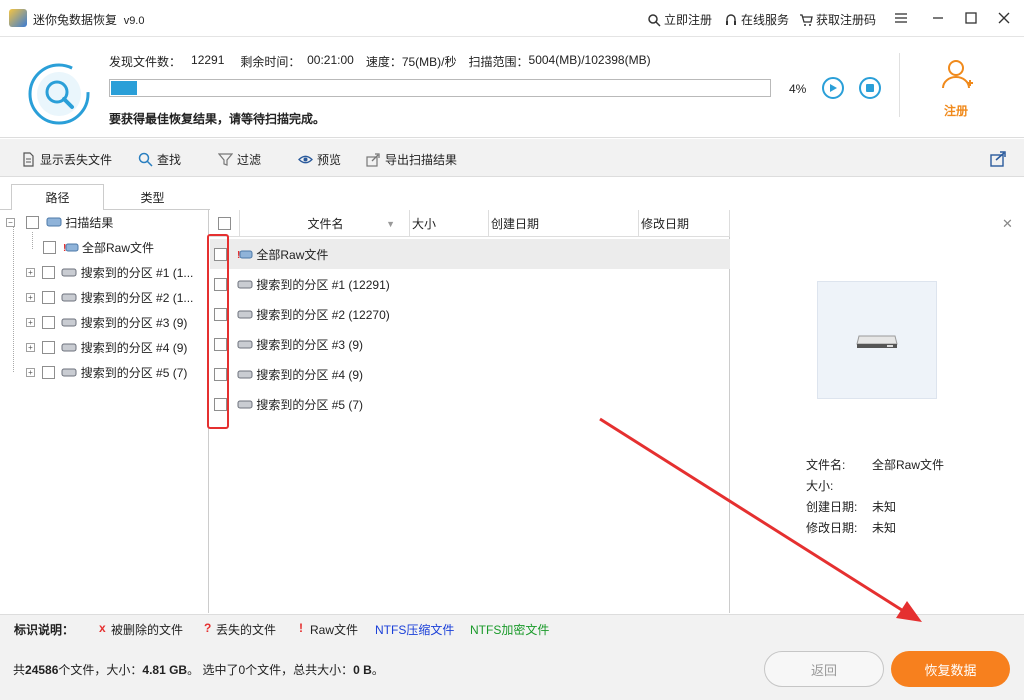  Describe the element at coordinates (957, 75) in the screenshot. I see `user-add-icon` at that location.